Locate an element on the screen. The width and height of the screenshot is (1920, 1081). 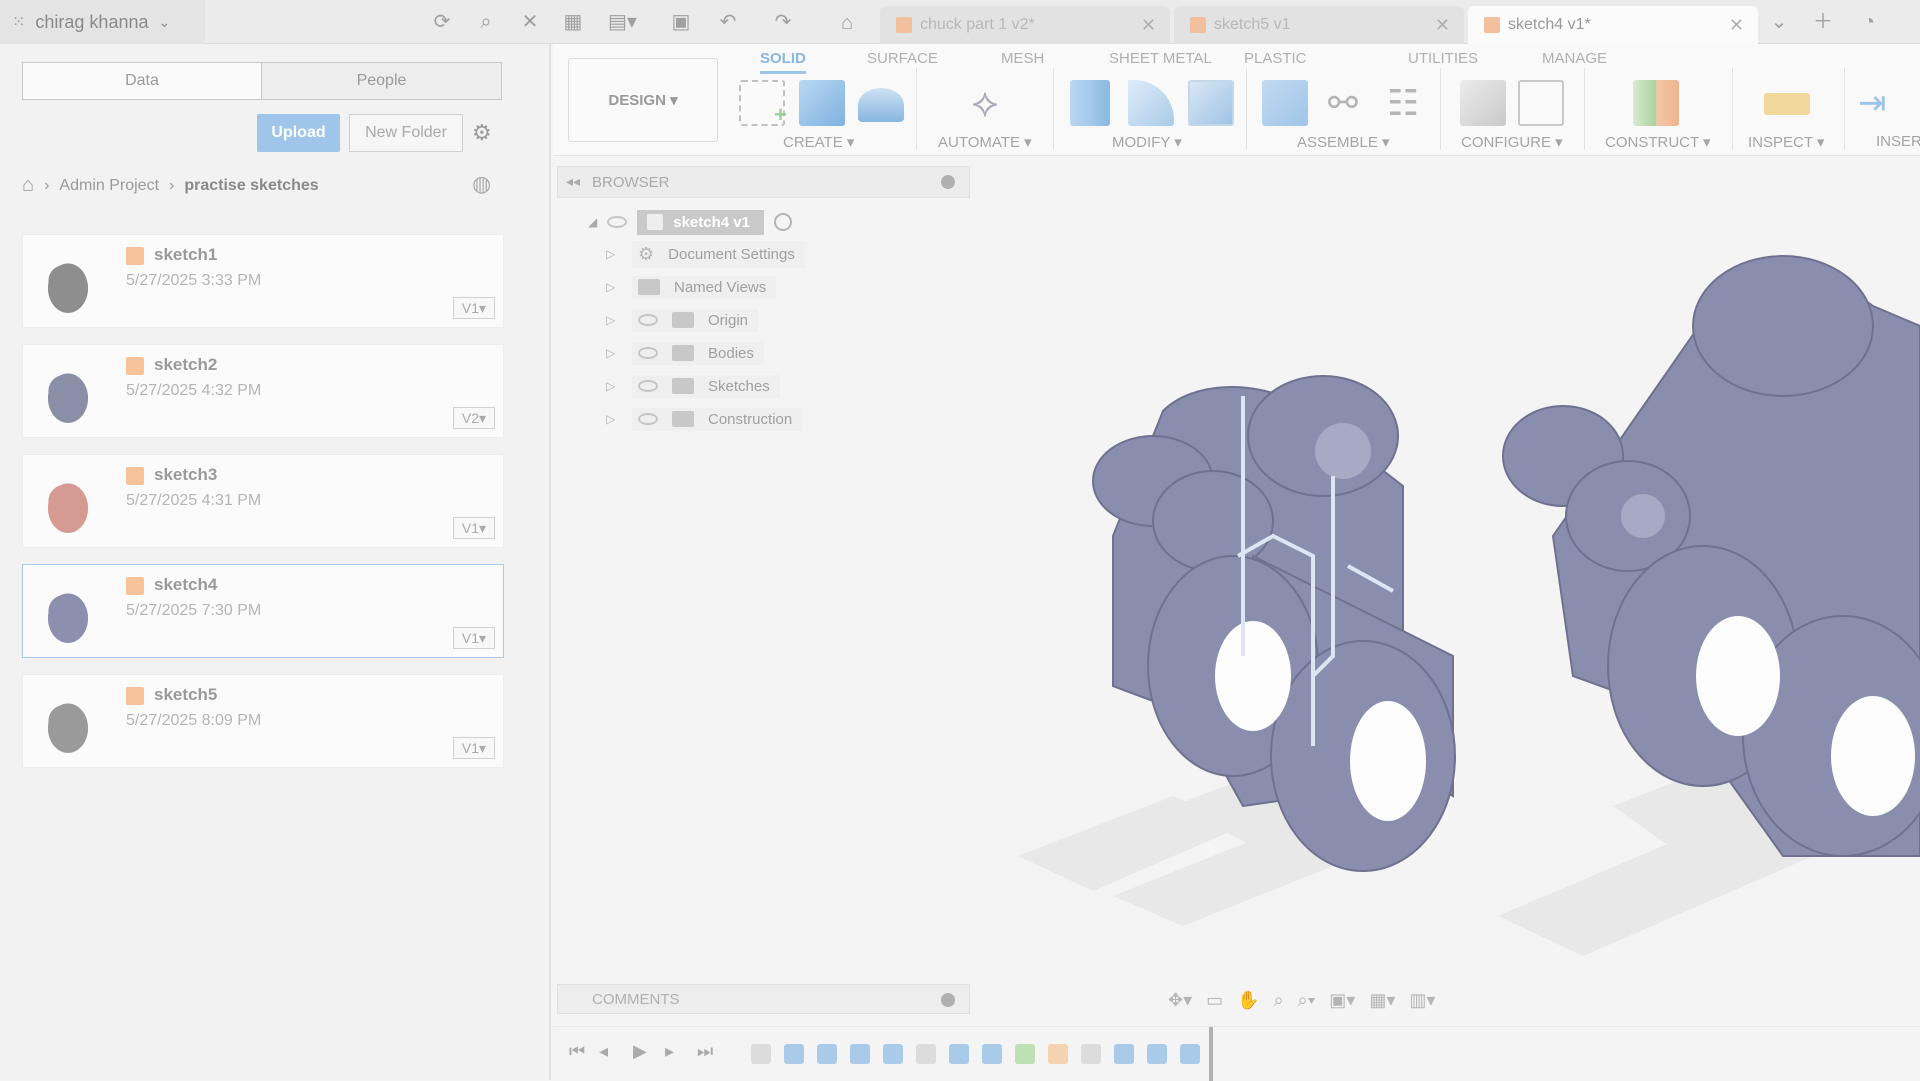
config-table-icon is located at coordinates (1541, 103).